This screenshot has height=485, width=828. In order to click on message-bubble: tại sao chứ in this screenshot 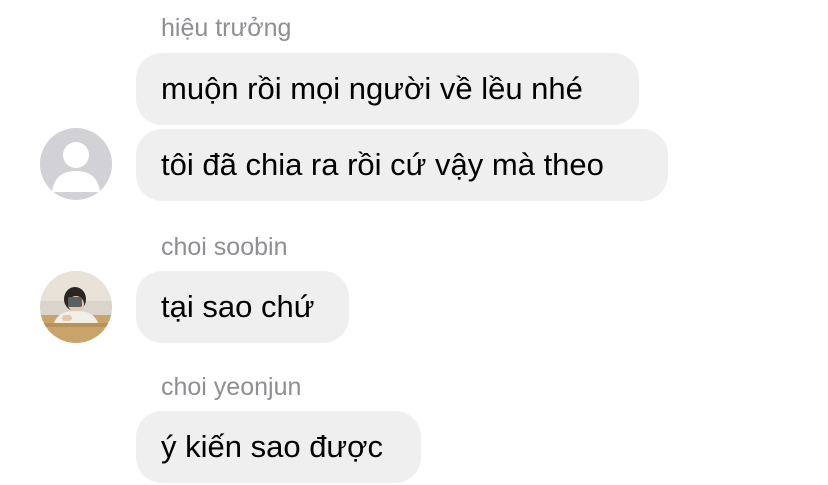, I will do `click(242, 307)`.